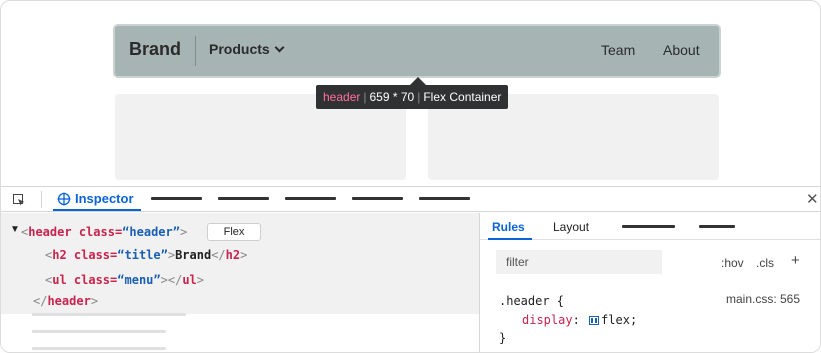  I want to click on tooltip-arrow, so click(418, 81).